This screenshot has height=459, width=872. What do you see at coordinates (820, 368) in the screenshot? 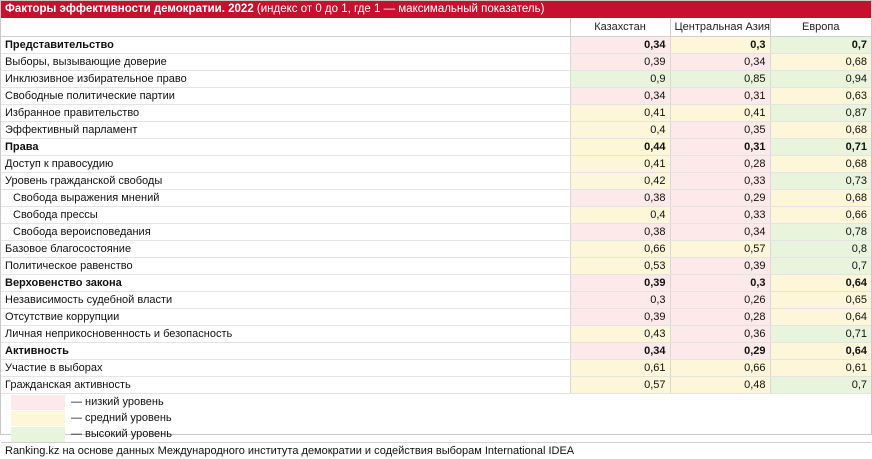
I see `value-europe: 0,61` at bounding box center [820, 368].